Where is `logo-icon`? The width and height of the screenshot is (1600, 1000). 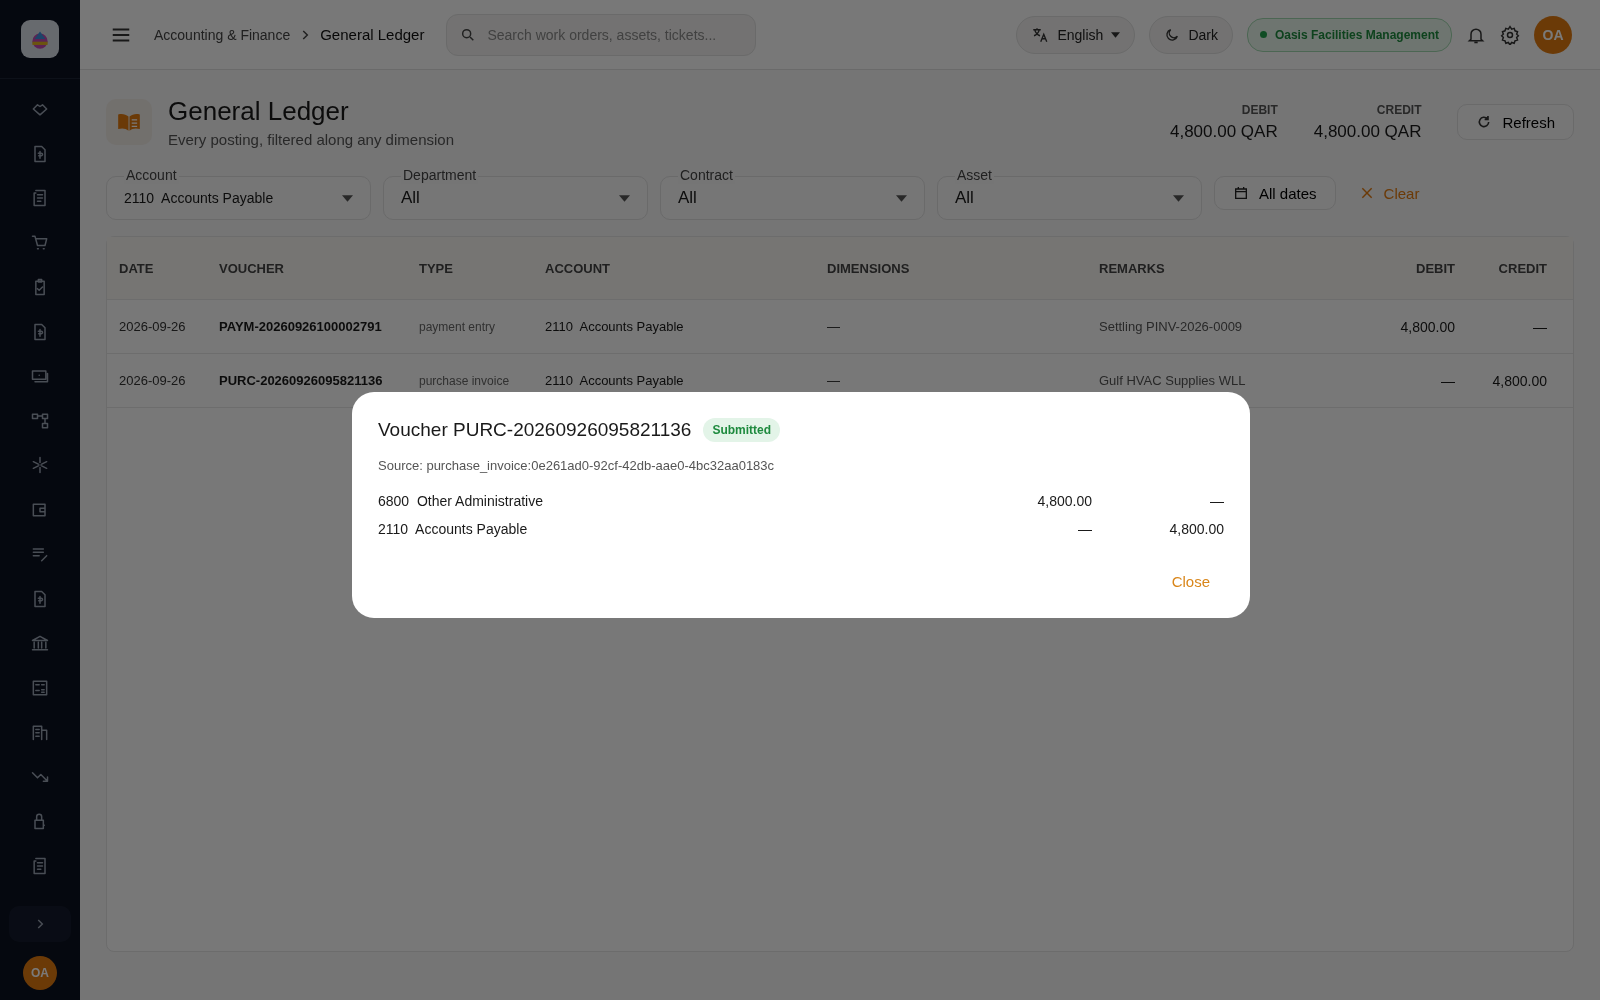
logo-icon is located at coordinates (40, 39).